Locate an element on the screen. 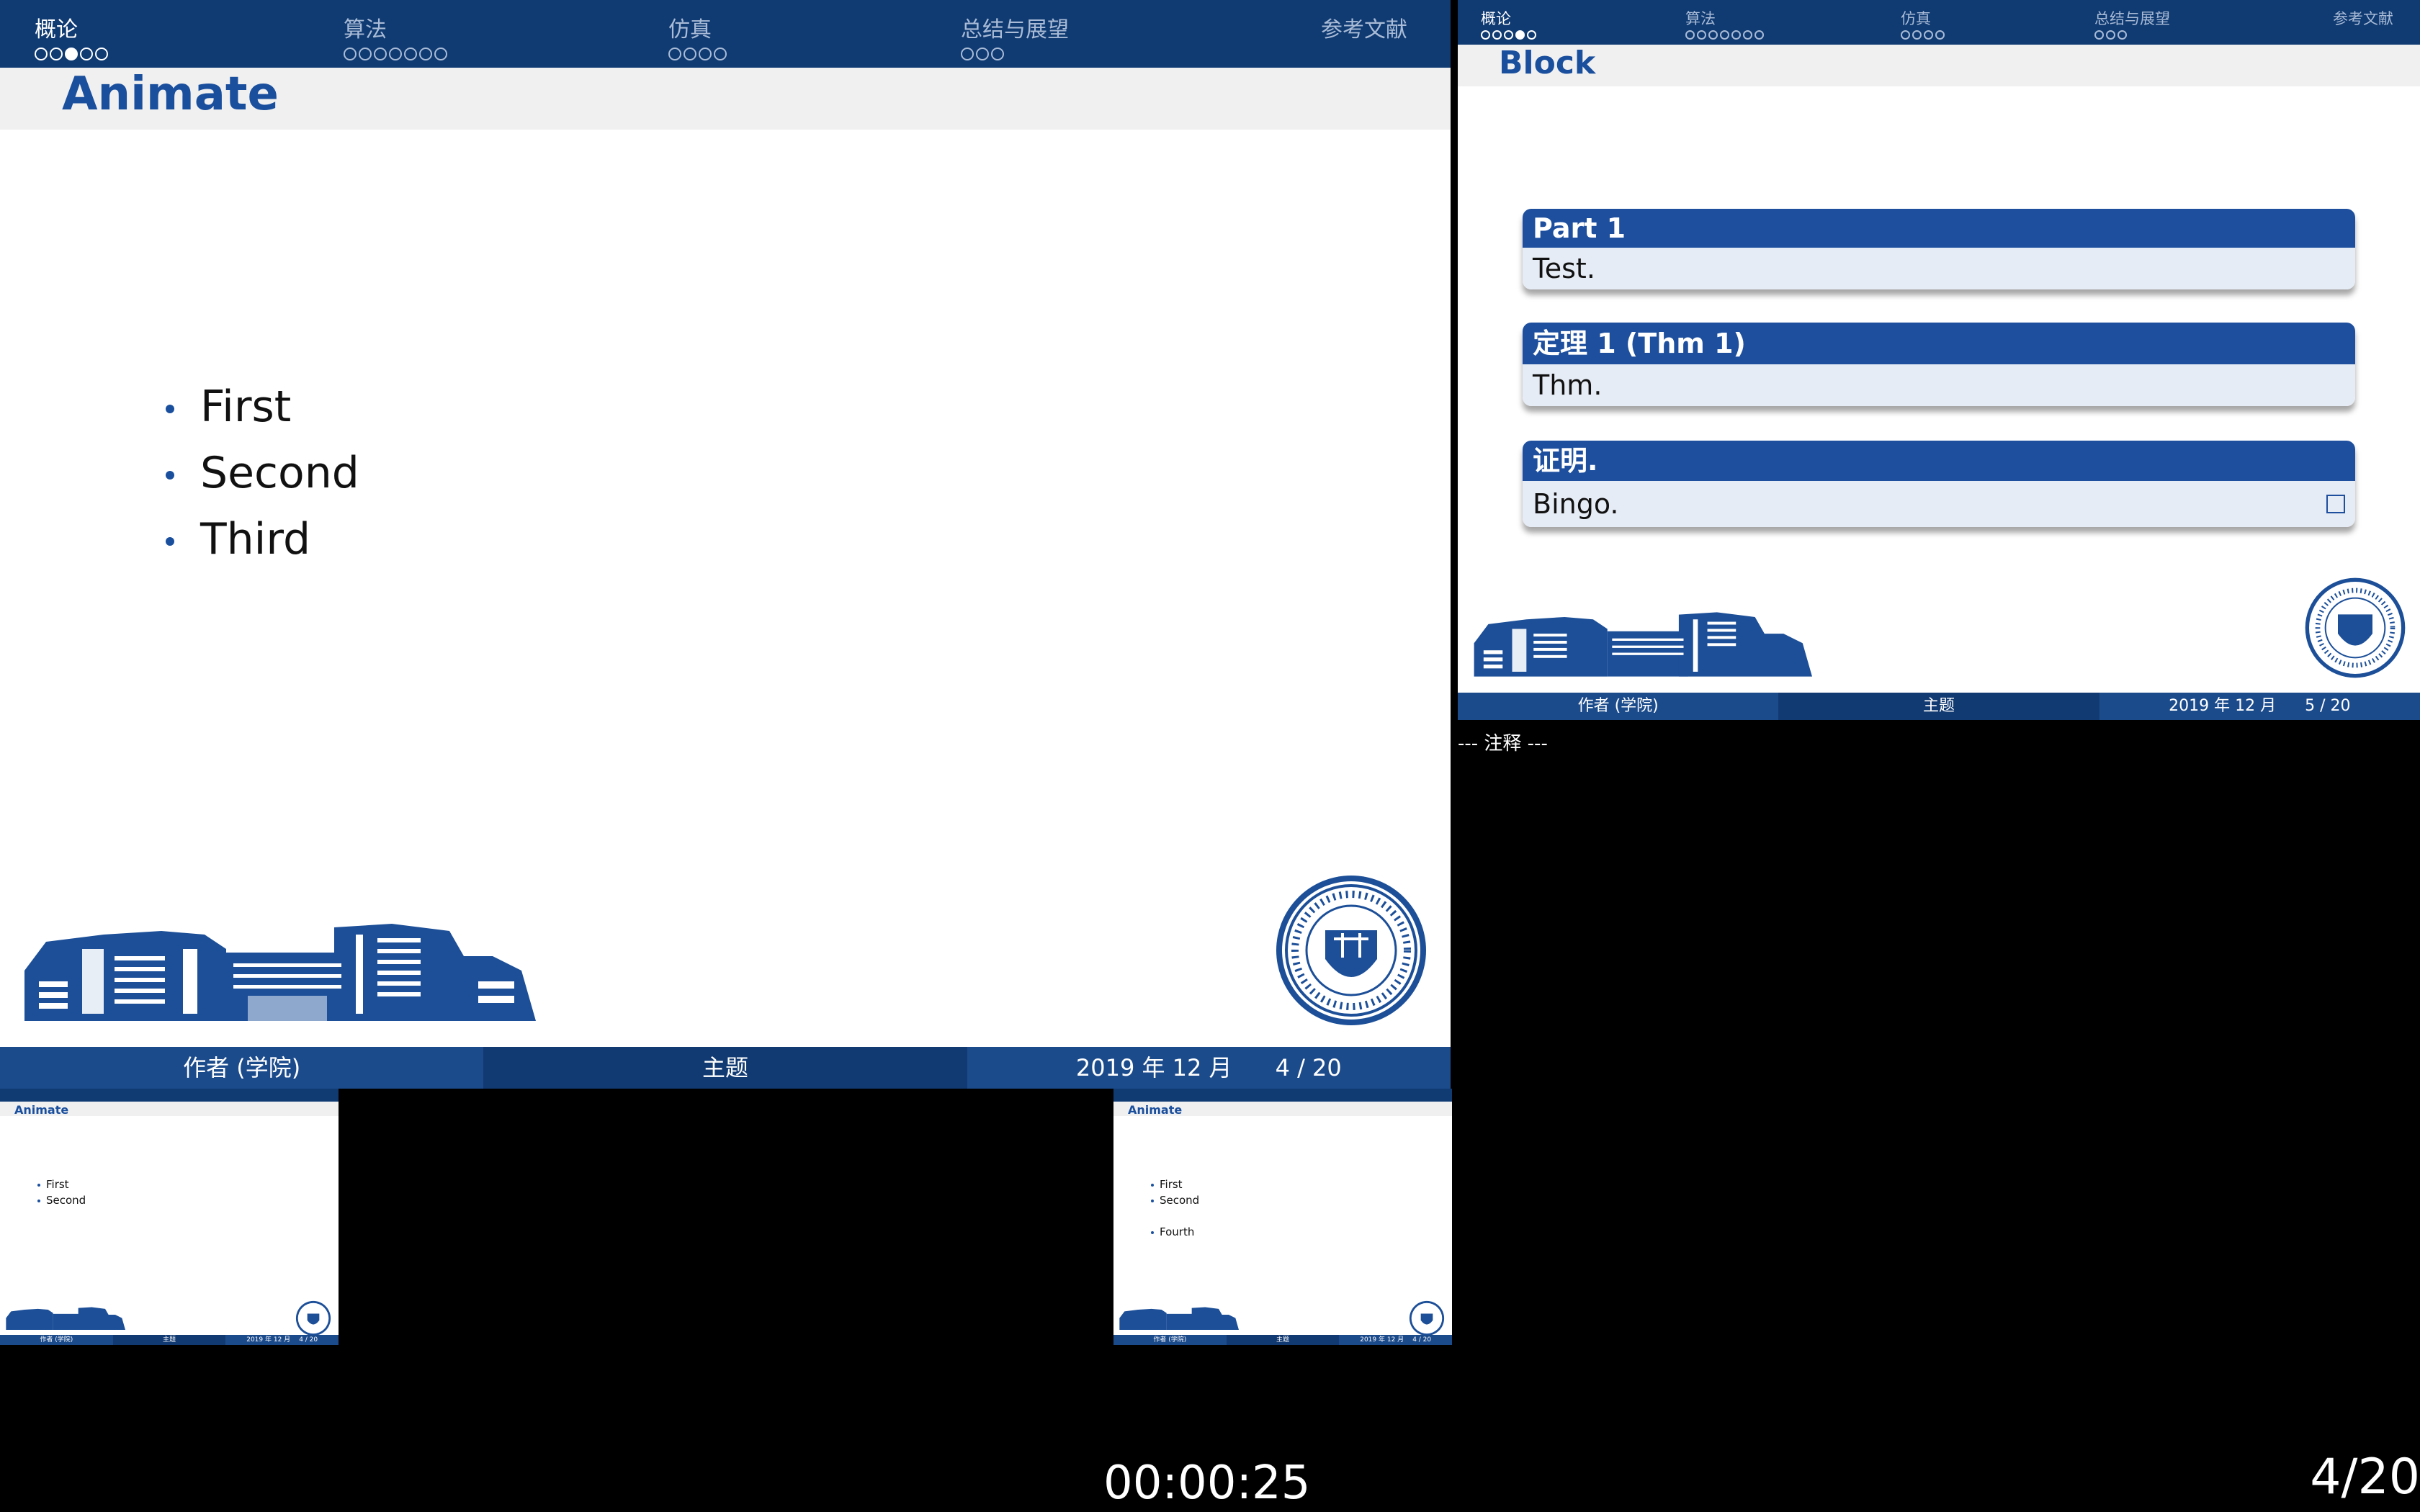 This screenshot has width=2420, height=1512. elapsed-timer: 00:00:25 is located at coordinates (1206, 1483).